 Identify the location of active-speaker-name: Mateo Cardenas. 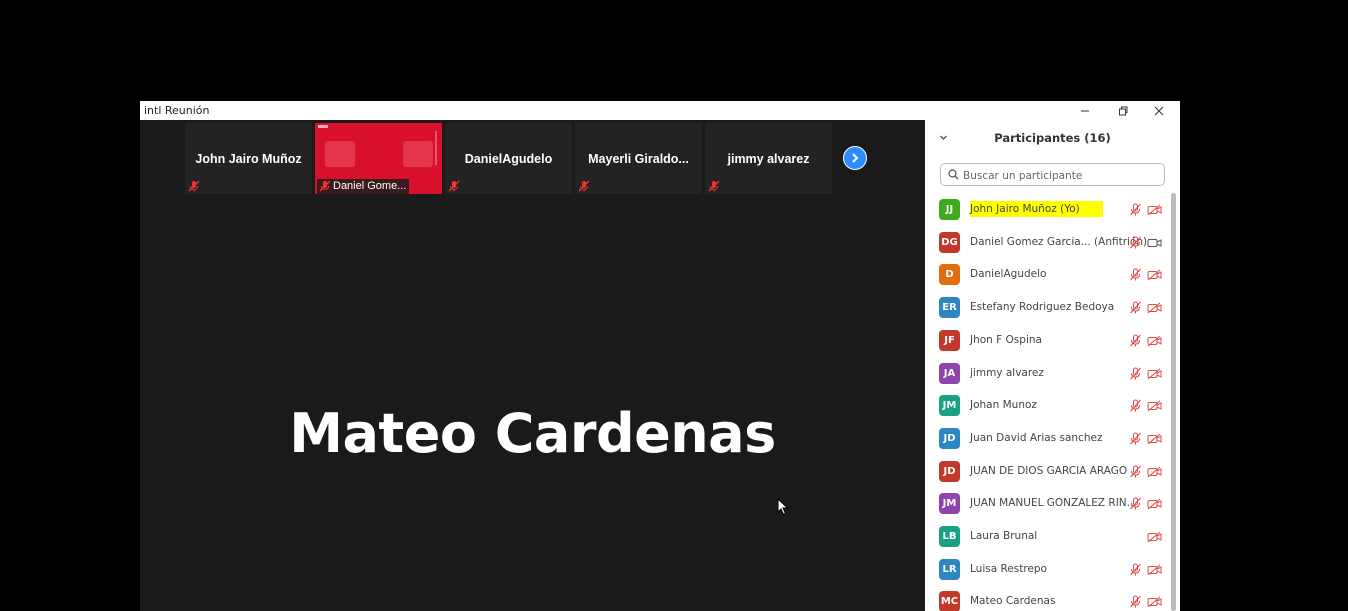
(532, 433).